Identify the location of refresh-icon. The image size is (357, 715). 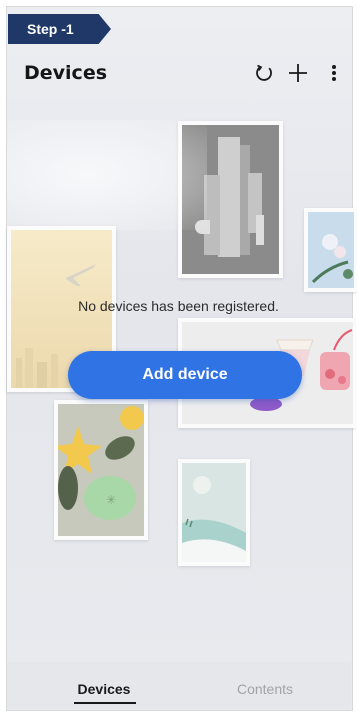
(264, 73).